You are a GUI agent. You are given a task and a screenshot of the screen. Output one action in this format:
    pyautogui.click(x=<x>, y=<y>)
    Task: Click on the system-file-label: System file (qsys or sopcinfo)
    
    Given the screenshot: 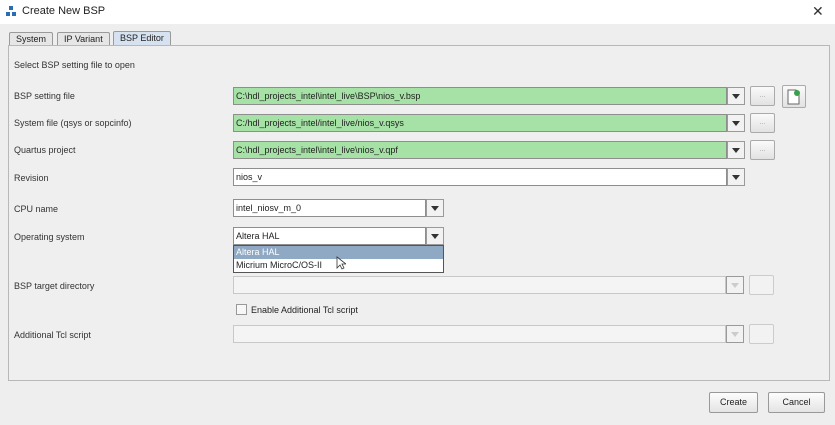 What is the action you would take?
    pyautogui.click(x=73, y=123)
    